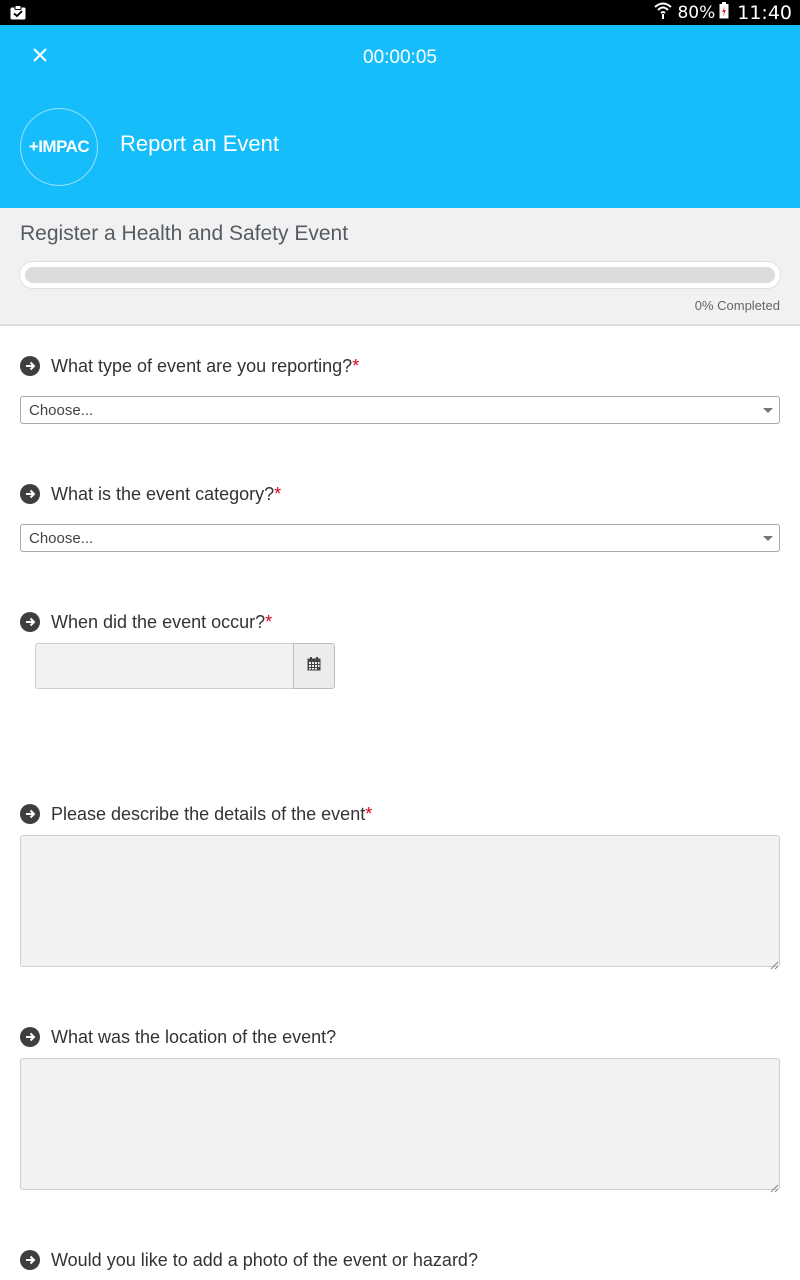 This screenshot has height=1280, width=800. I want to click on progress-label: 0% Completed, so click(737, 305).